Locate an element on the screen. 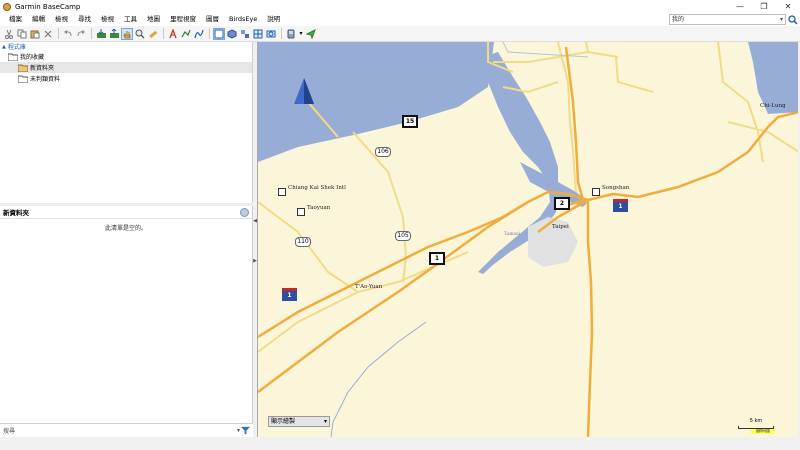  place-label-songshan: Songshan is located at coordinates (615, 188).